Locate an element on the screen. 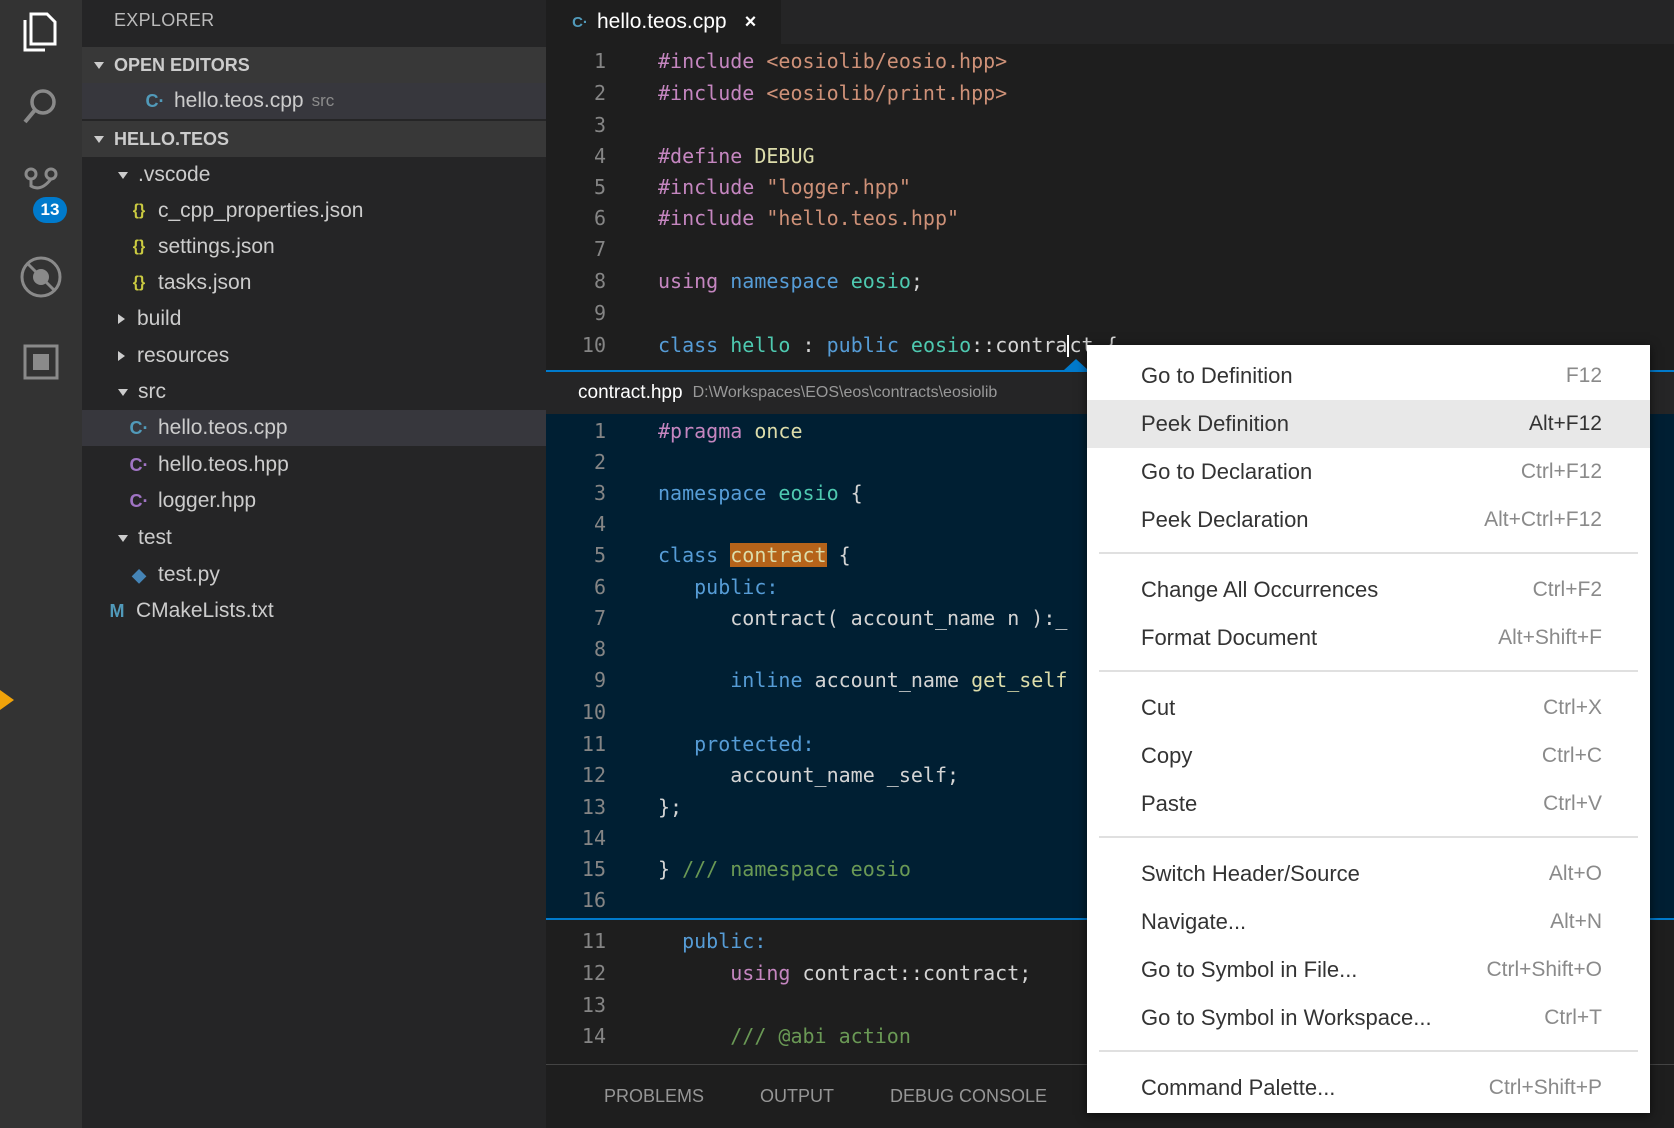 The height and width of the screenshot is (1128, 1674). code-line: 6 public: is located at coordinates (662, 587).